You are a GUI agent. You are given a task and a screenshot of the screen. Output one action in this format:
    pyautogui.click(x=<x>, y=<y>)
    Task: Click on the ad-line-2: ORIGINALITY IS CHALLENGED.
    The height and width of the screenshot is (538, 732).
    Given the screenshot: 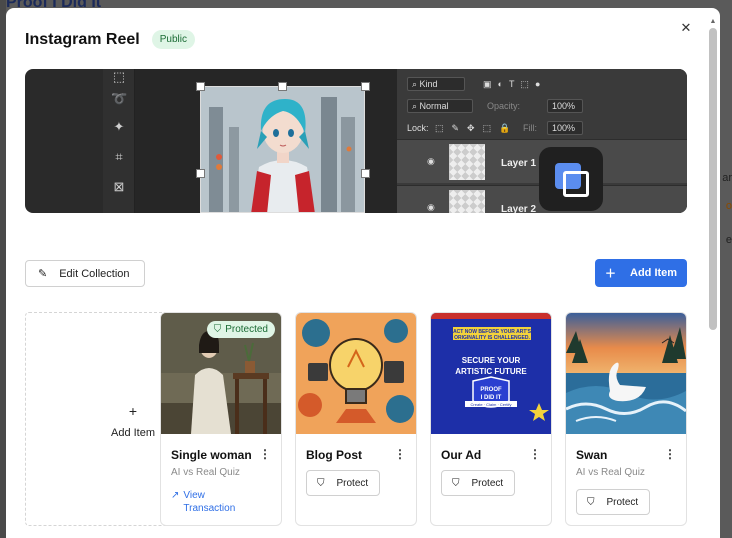 What is the action you would take?
    pyautogui.click(x=492, y=338)
    